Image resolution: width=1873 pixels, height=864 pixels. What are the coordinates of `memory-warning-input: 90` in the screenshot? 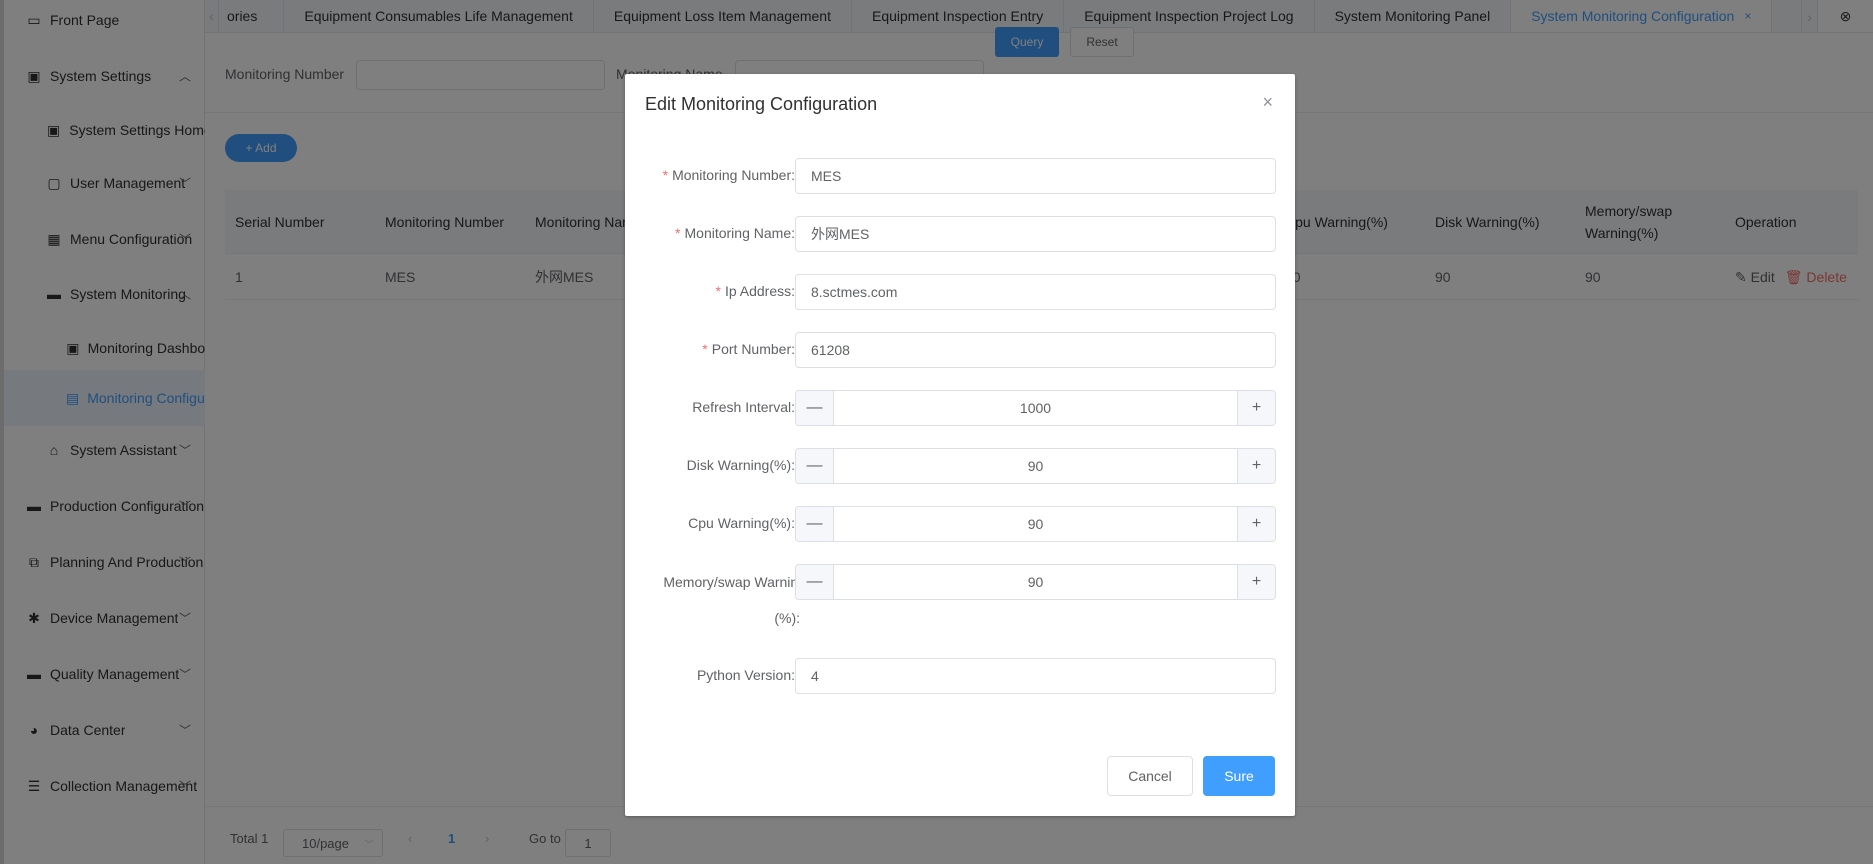 It's located at (1035, 582).